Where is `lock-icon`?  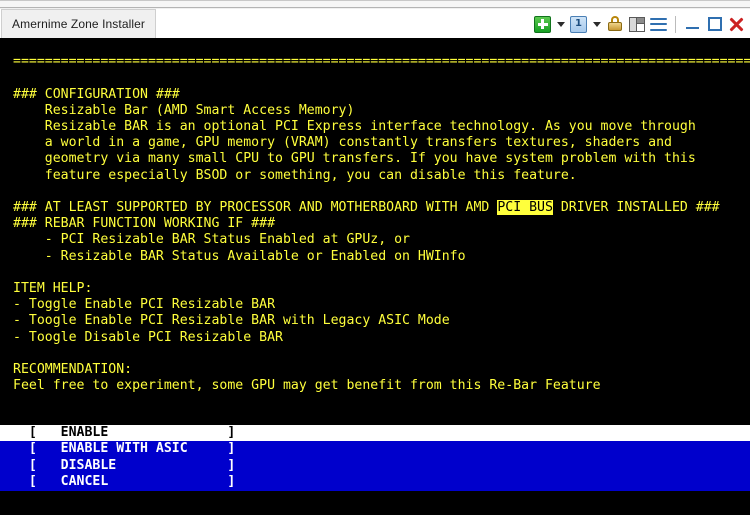
lock-icon is located at coordinates (615, 24).